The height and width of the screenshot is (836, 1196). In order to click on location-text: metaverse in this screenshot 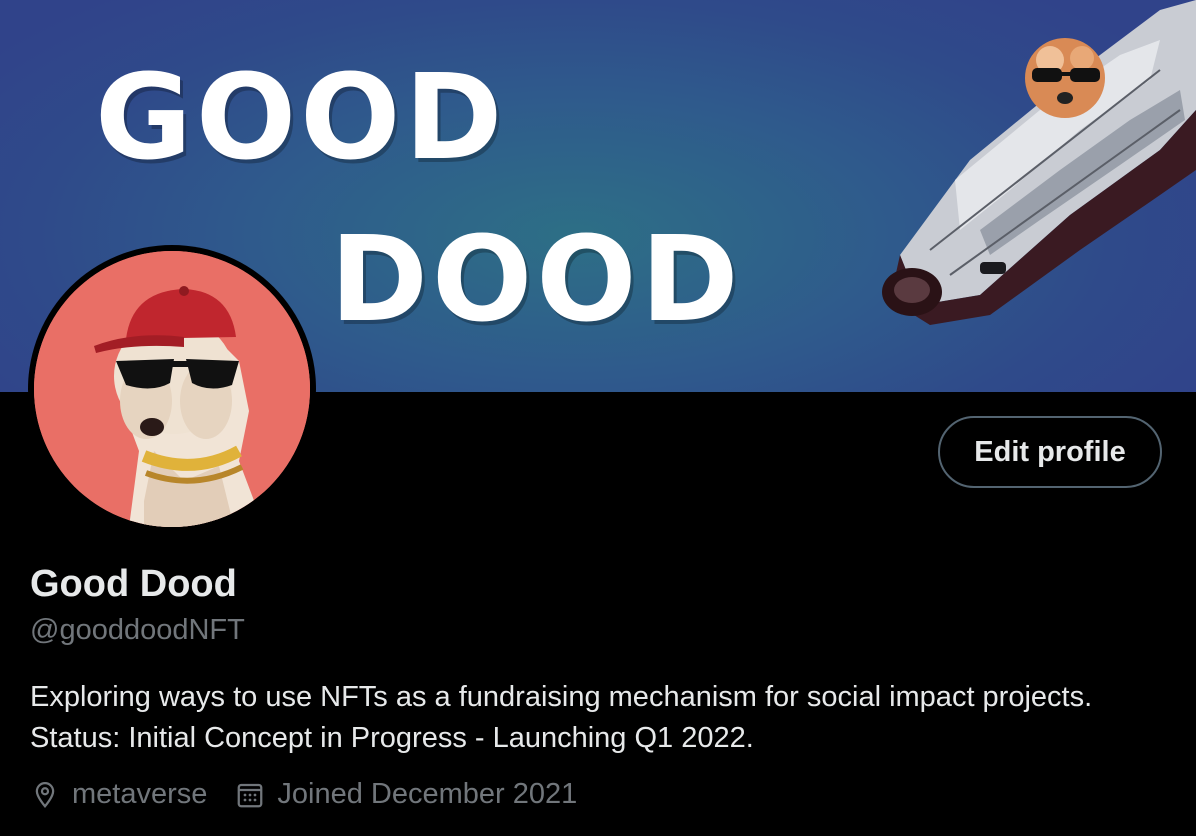, I will do `click(140, 794)`.